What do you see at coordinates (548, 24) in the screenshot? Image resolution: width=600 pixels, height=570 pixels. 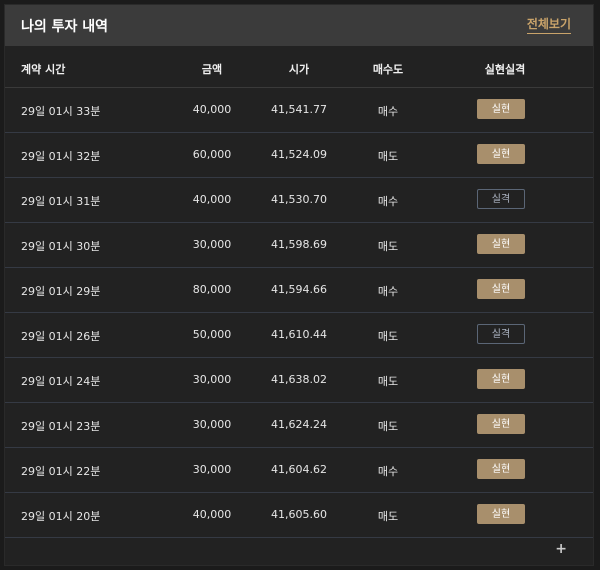 I see `view-all-link: 전체보기` at bounding box center [548, 24].